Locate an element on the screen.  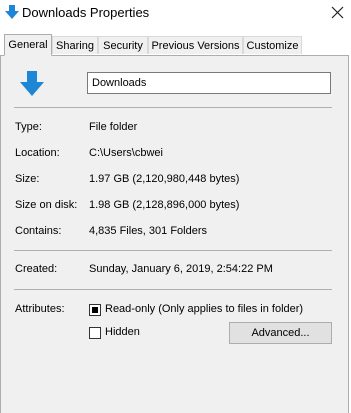
created-value: Sunday, January 6, 2019, 2:54:22 PM is located at coordinates (181, 269).